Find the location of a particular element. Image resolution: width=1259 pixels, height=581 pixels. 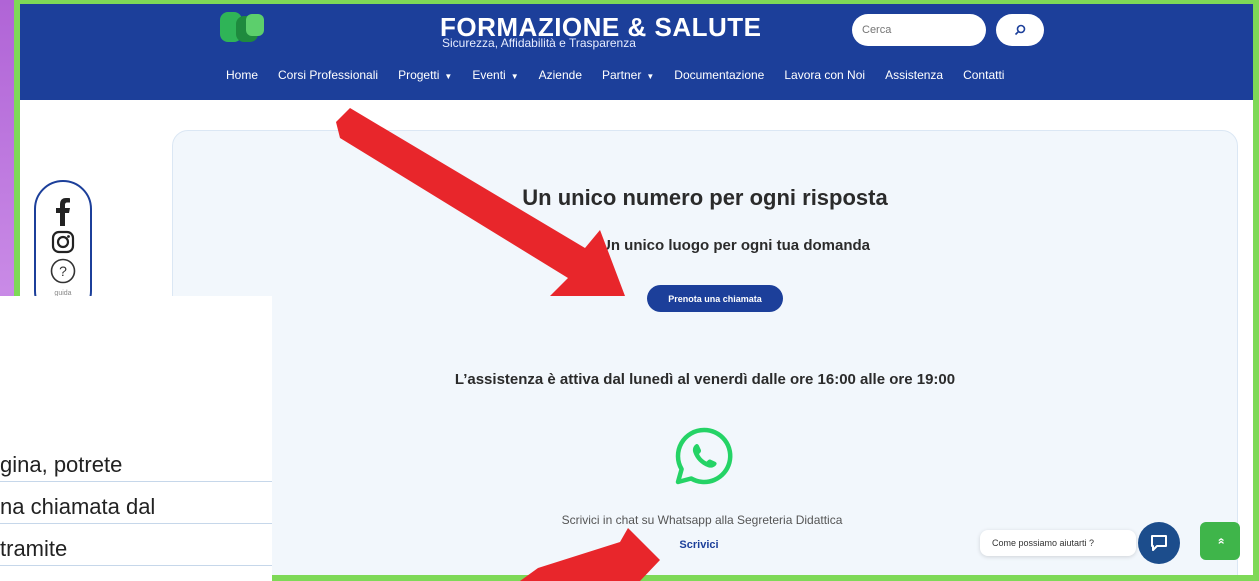

site-tagline: Sicurezza, Affidabilità e Trasparenza is located at coordinates (539, 43).